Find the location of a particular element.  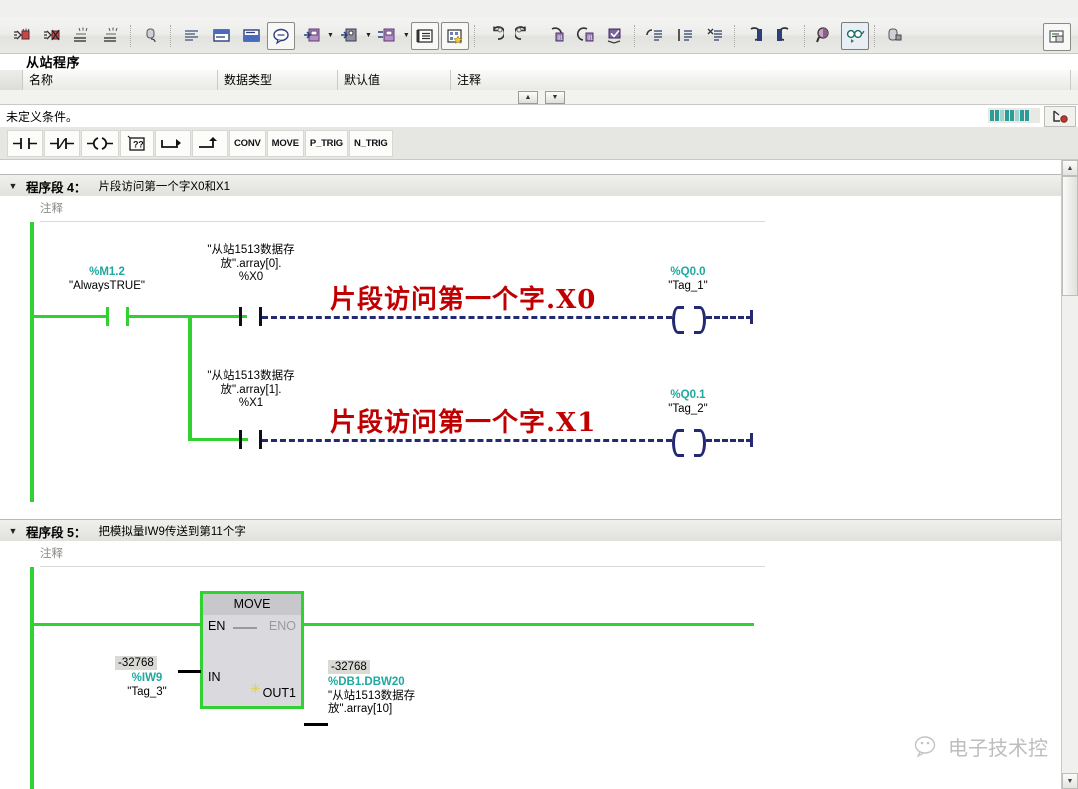

scroll-up-arrow: ▲ is located at coordinates (1070, 168).